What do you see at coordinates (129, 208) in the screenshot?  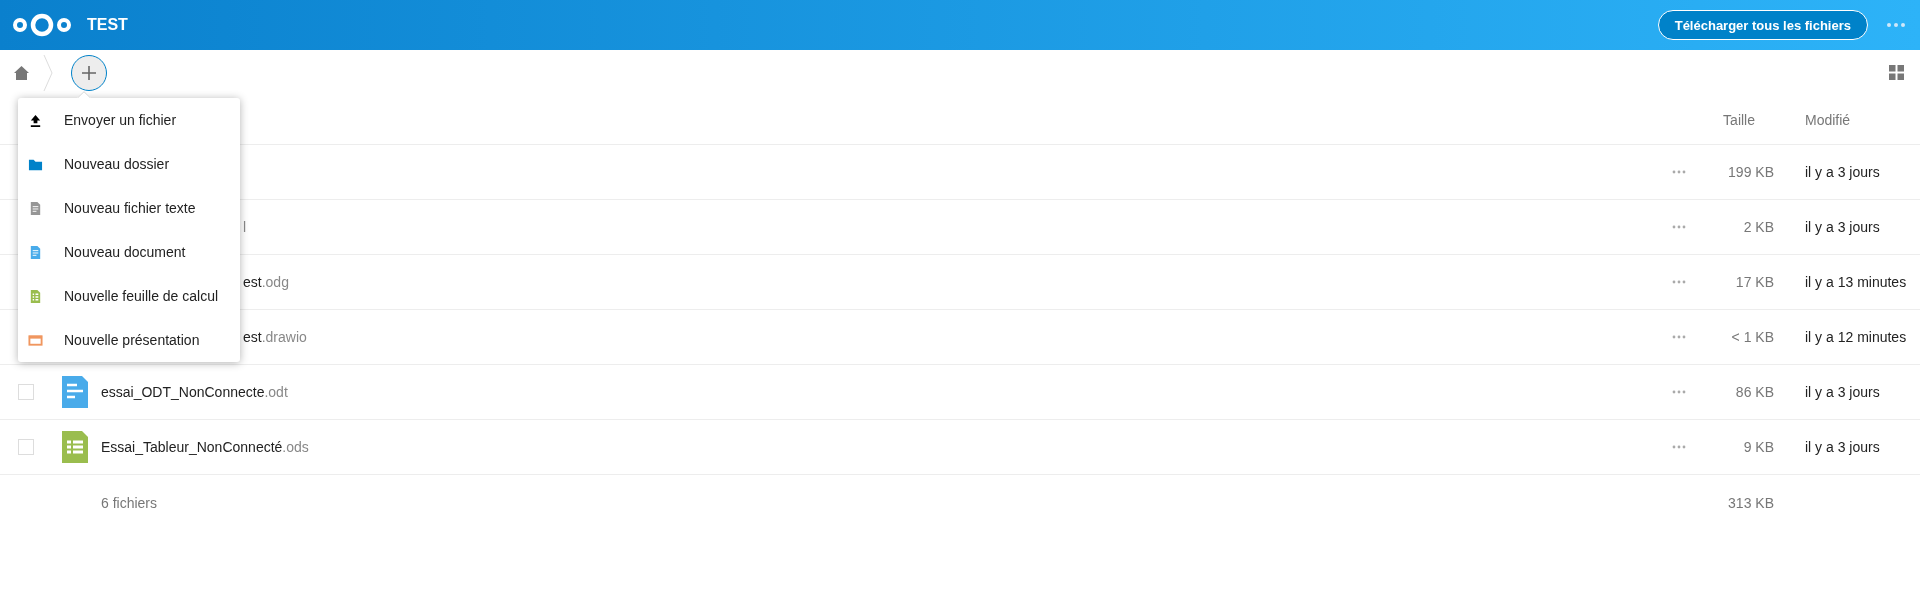 I see `menu-item: Nouveau fichier texte` at bounding box center [129, 208].